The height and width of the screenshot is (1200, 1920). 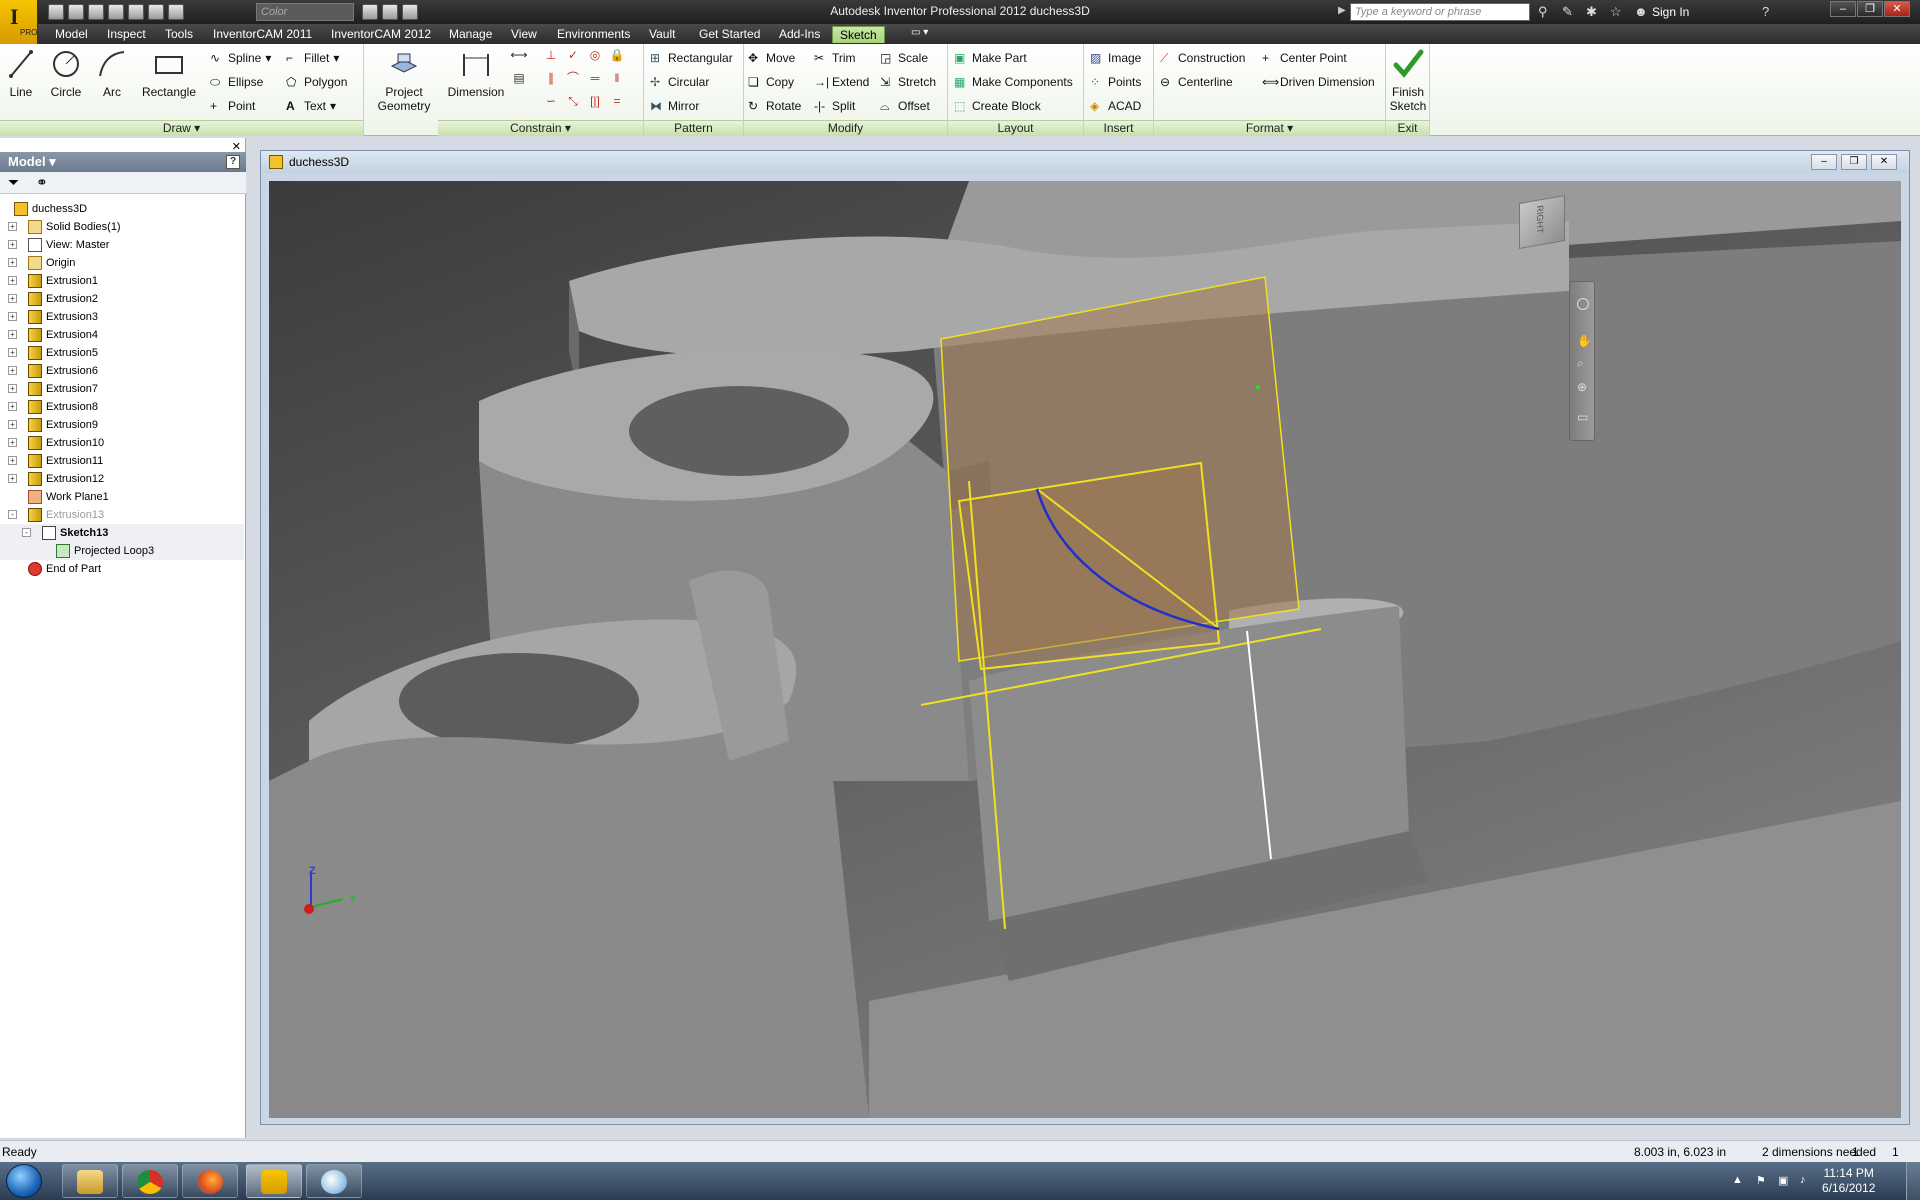 What do you see at coordinates (122, 245) in the screenshot?
I see `tree-node: + View: Master` at bounding box center [122, 245].